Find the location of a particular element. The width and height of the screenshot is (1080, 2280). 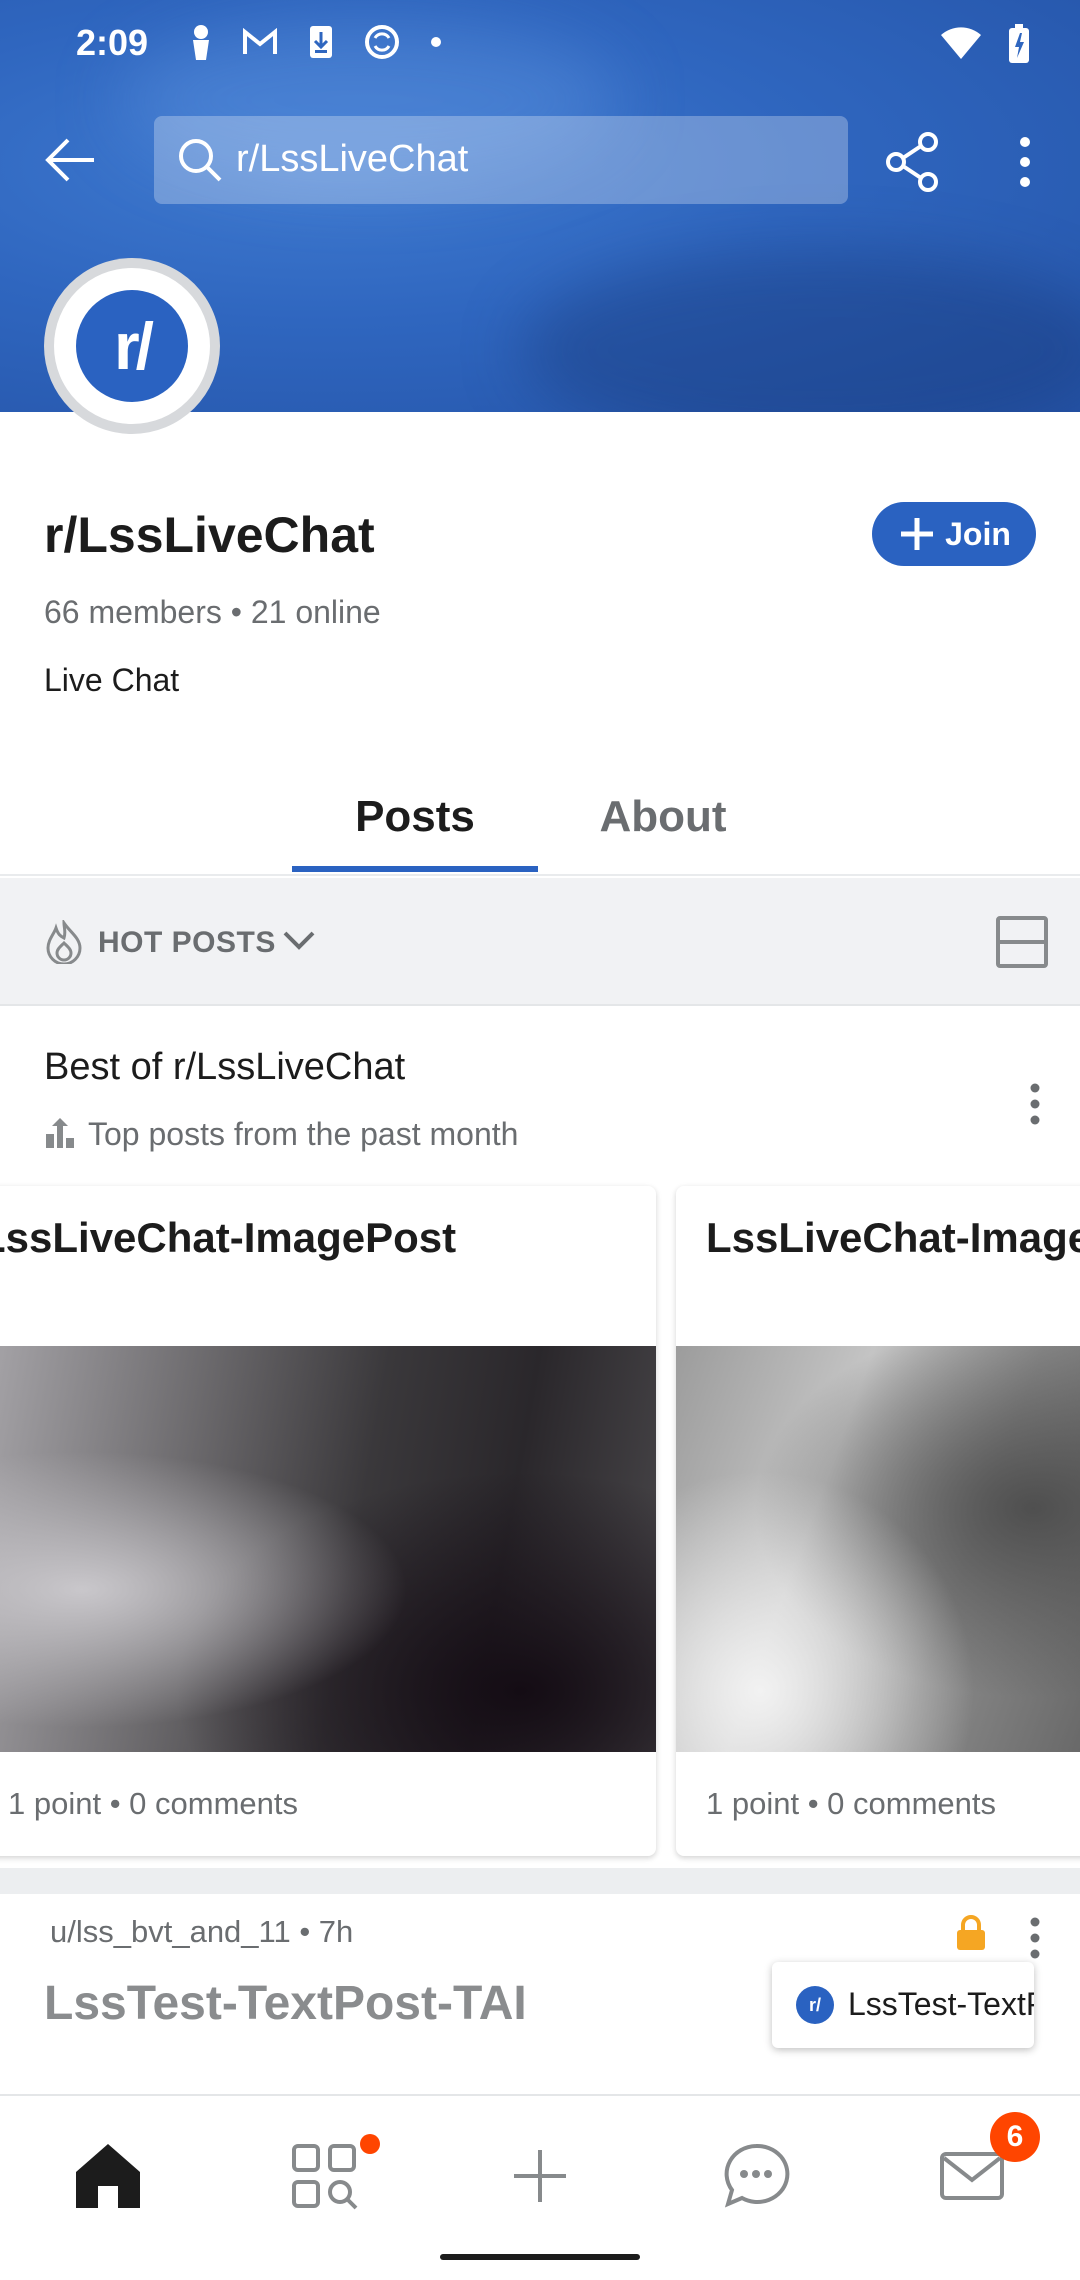

share-button is located at coordinates (914, 162).